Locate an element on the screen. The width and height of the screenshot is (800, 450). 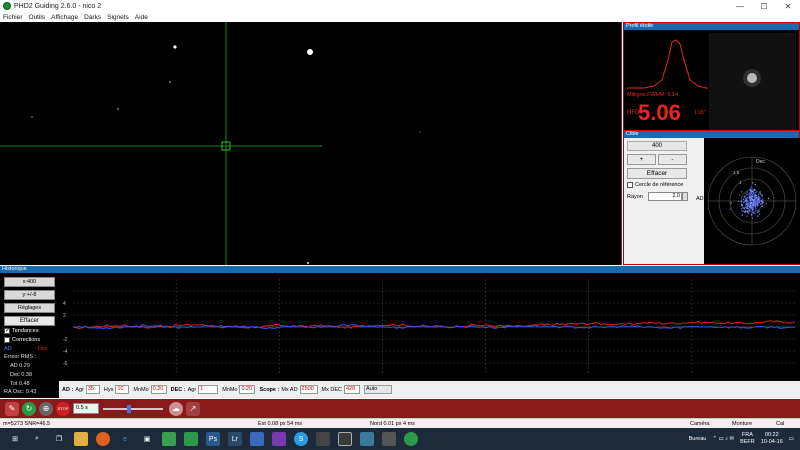
clock: 00:22 10-04-16 is located at coordinates (772, 439).